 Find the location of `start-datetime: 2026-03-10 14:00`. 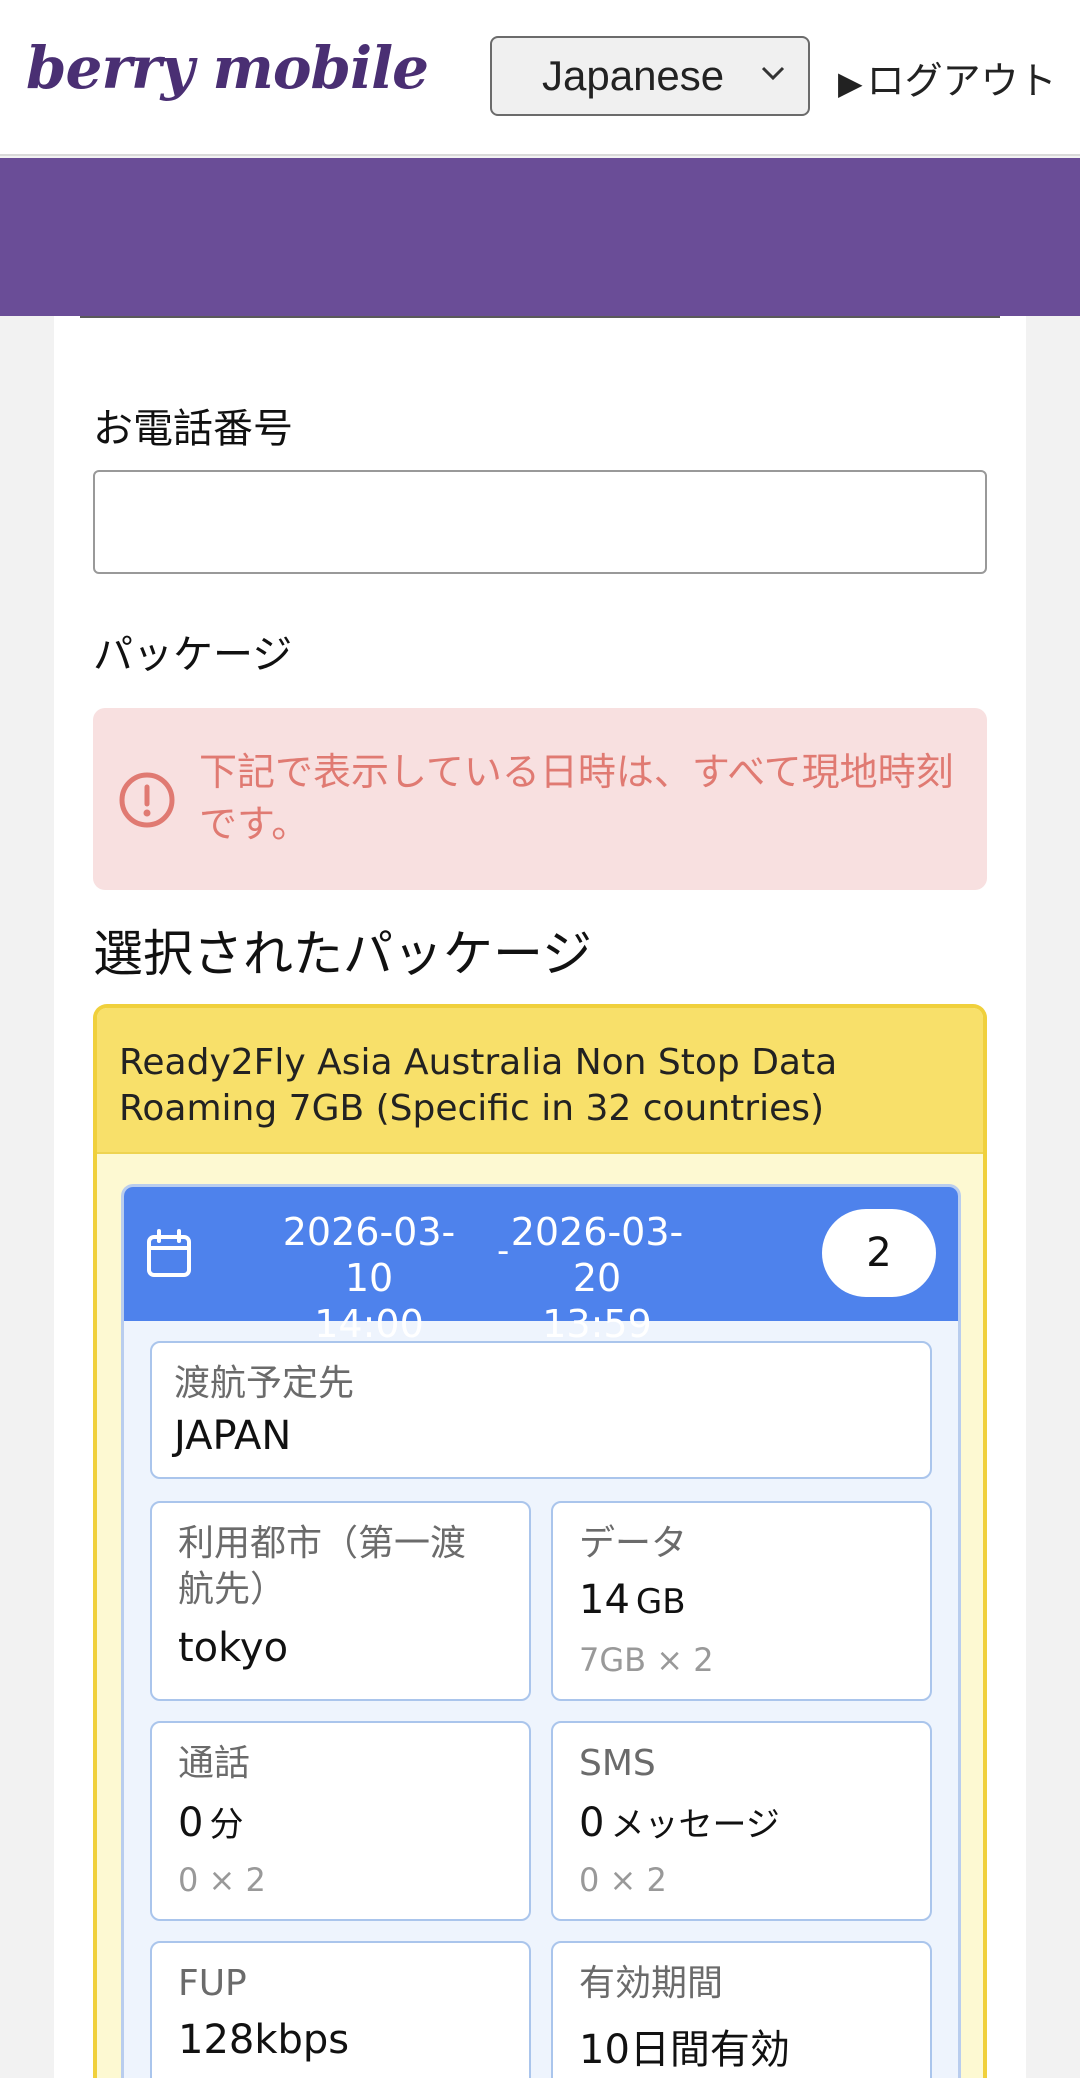

start-datetime: 2026-03-10 14:00 is located at coordinates (369, 1278).